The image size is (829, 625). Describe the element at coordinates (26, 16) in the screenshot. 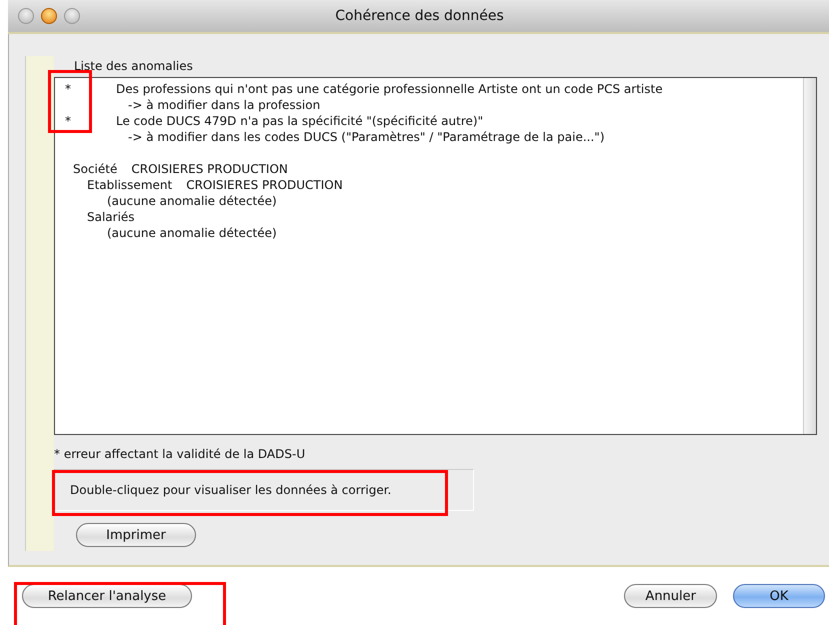

I see `close-icon` at that location.